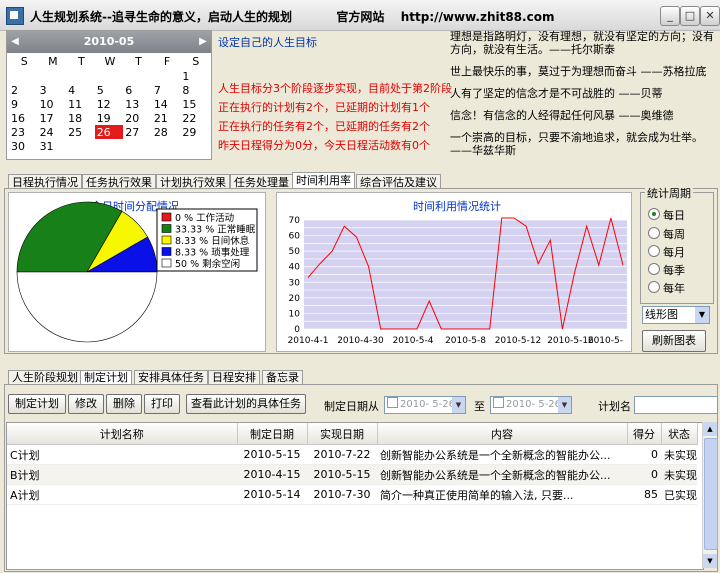  What do you see at coordinates (23, 118) in the screenshot?
I see `calendar-day: 16` at bounding box center [23, 118].